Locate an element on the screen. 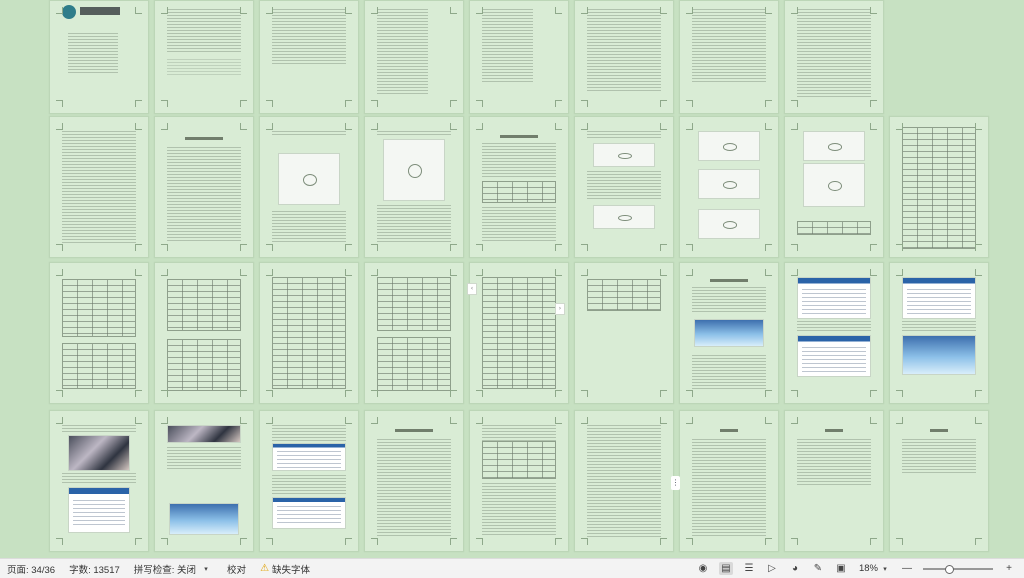 This screenshot has width=1024, height=578. zoom-out-button: — is located at coordinates (907, 568).